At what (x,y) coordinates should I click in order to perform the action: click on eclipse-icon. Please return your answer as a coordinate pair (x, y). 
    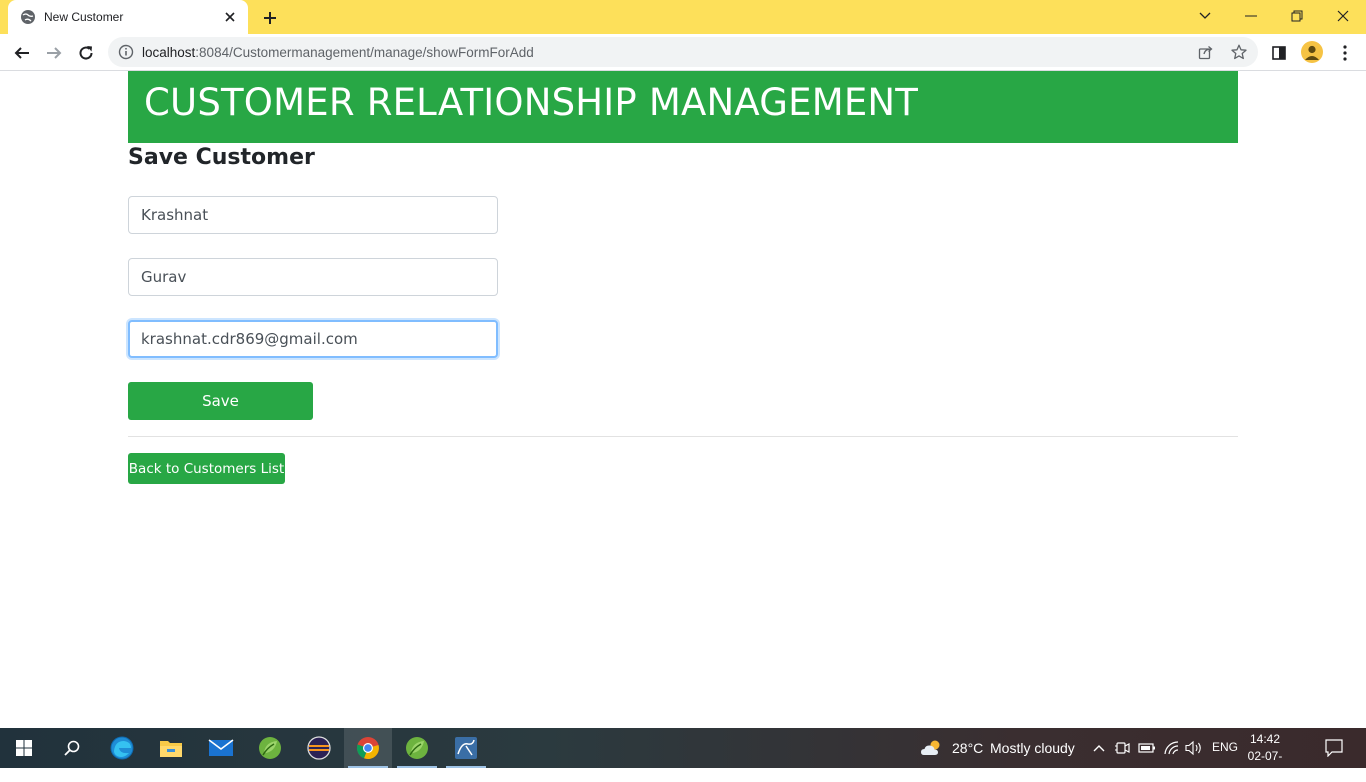
    Looking at the image, I should click on (319, 748).